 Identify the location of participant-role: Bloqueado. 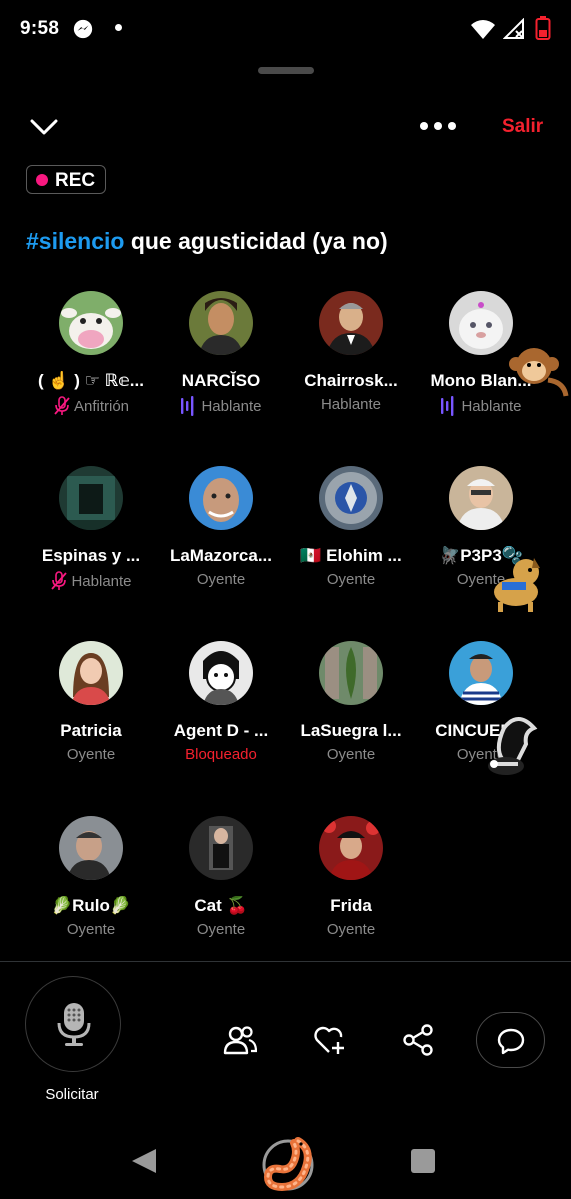
(221, 754).